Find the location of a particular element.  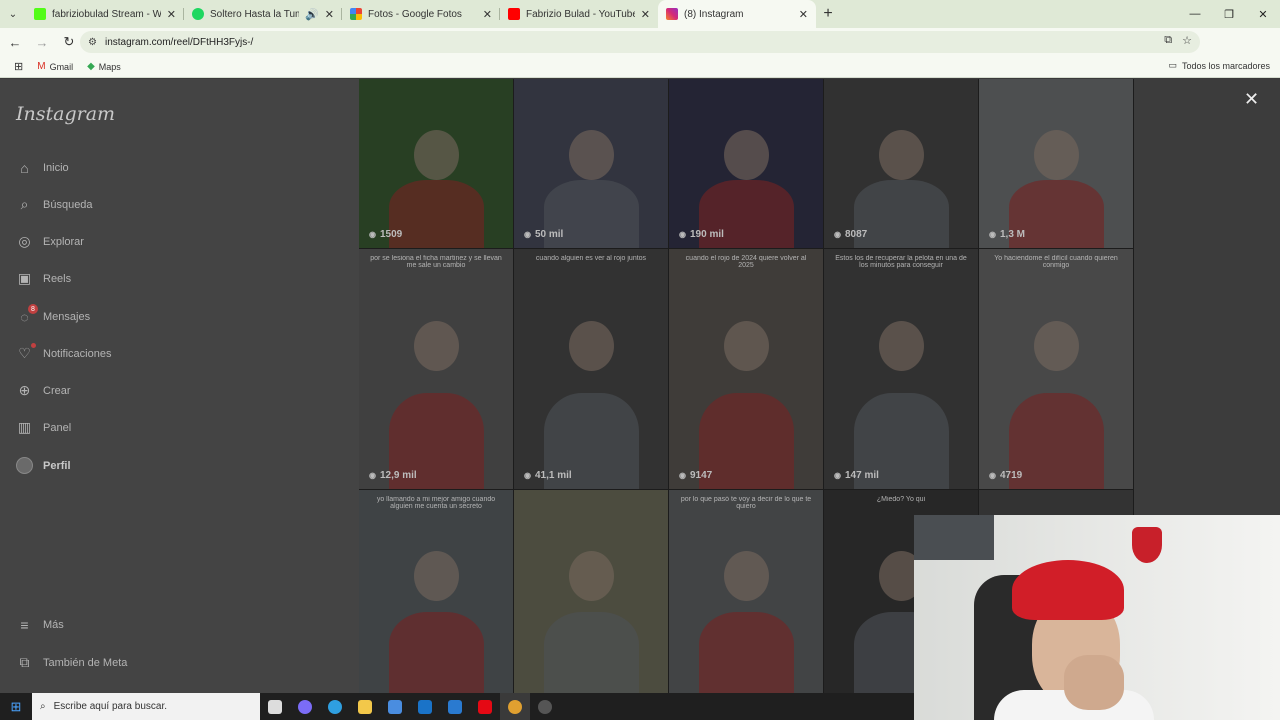

instagram-logo: Instagram is located at coordinates (65, 114).